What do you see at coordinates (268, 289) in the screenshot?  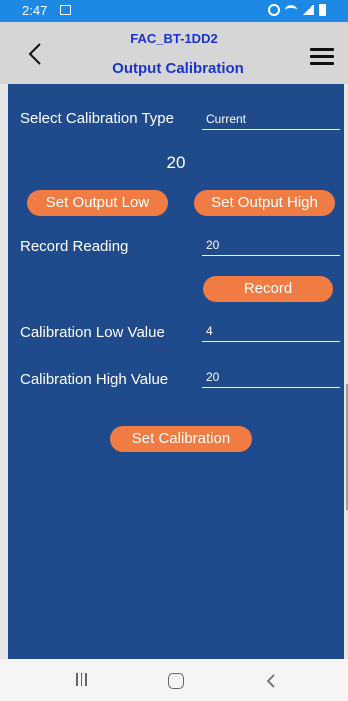 I see `record-button: Record` at bounding box center [268, 289].